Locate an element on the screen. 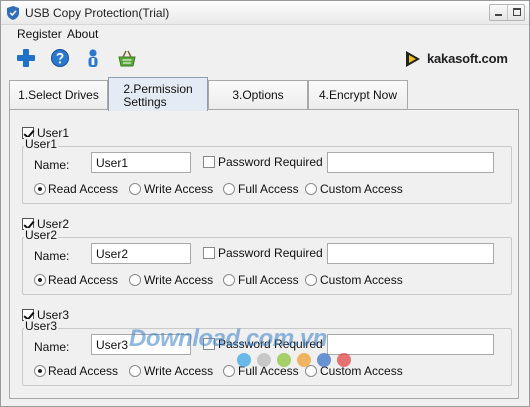 The height and width of the screenshot is (407, 530). window-controls-divider is located at coordinates (507, 12).